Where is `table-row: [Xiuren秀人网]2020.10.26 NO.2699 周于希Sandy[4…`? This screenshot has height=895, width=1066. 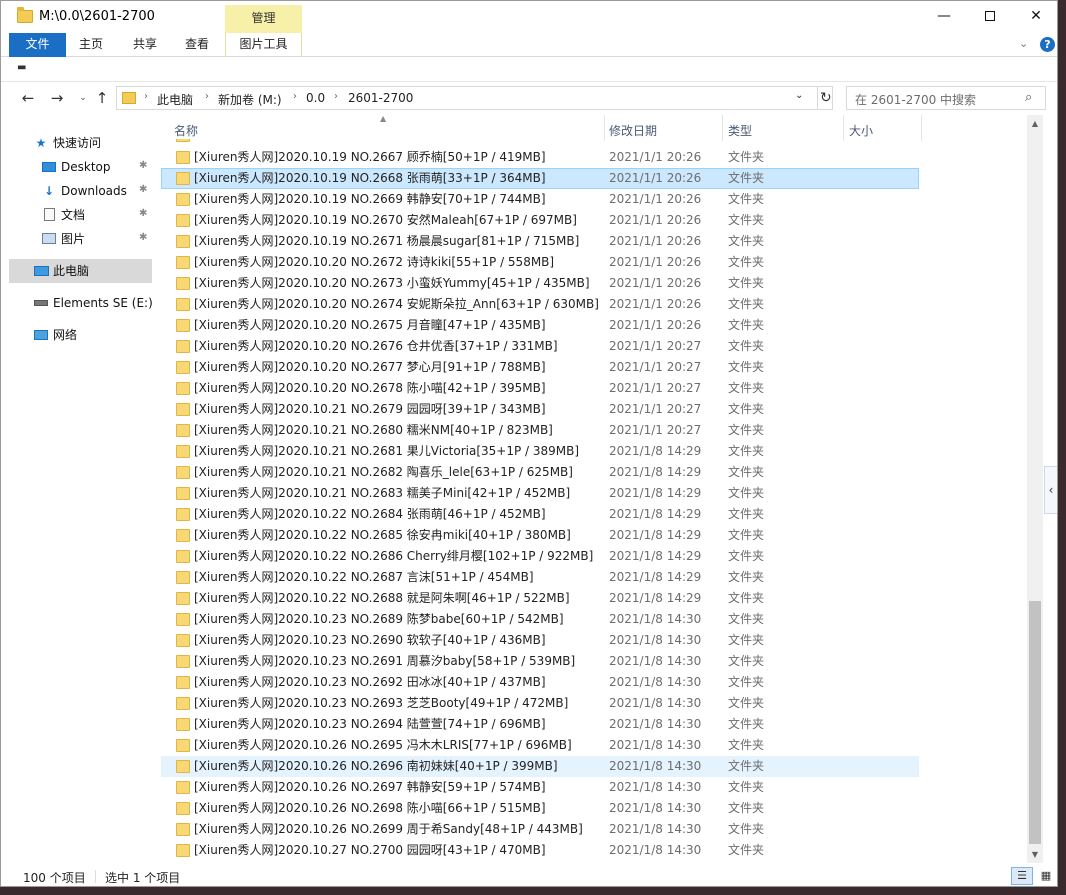 table-row: [Xiuren秀人网]2020.10.26 NO.2699 周于希Sandy[4… is located at coordinates (594, 829).